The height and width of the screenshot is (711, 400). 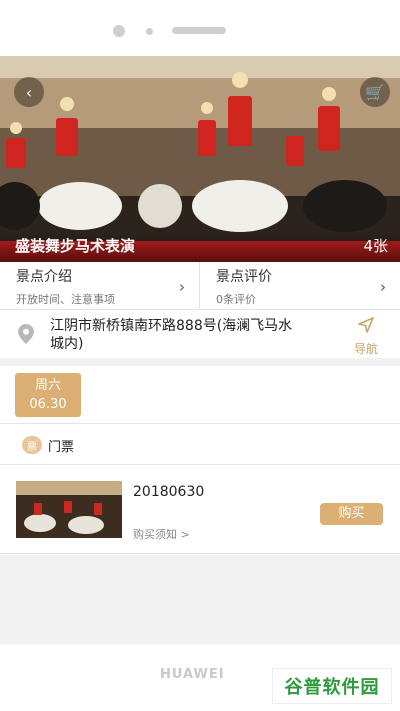 What do you see at coordinates (161, 534) in the screenshot?
I see `purchase-notice-link: 购买须知 >` at bounding box center [161, 534].